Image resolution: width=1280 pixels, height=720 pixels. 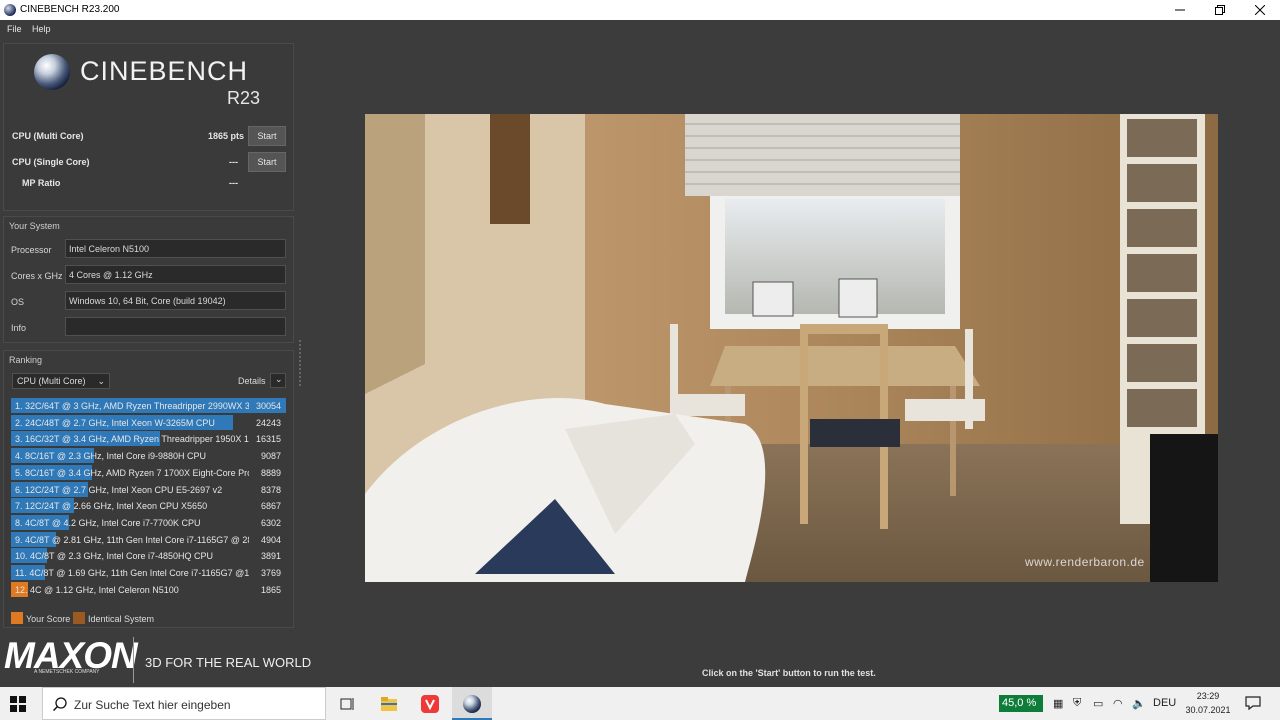 What do you see at coordinates (267, 162) in the screenshot?
I see `single-core-start-button: Start` at bounding box center [267, 162].